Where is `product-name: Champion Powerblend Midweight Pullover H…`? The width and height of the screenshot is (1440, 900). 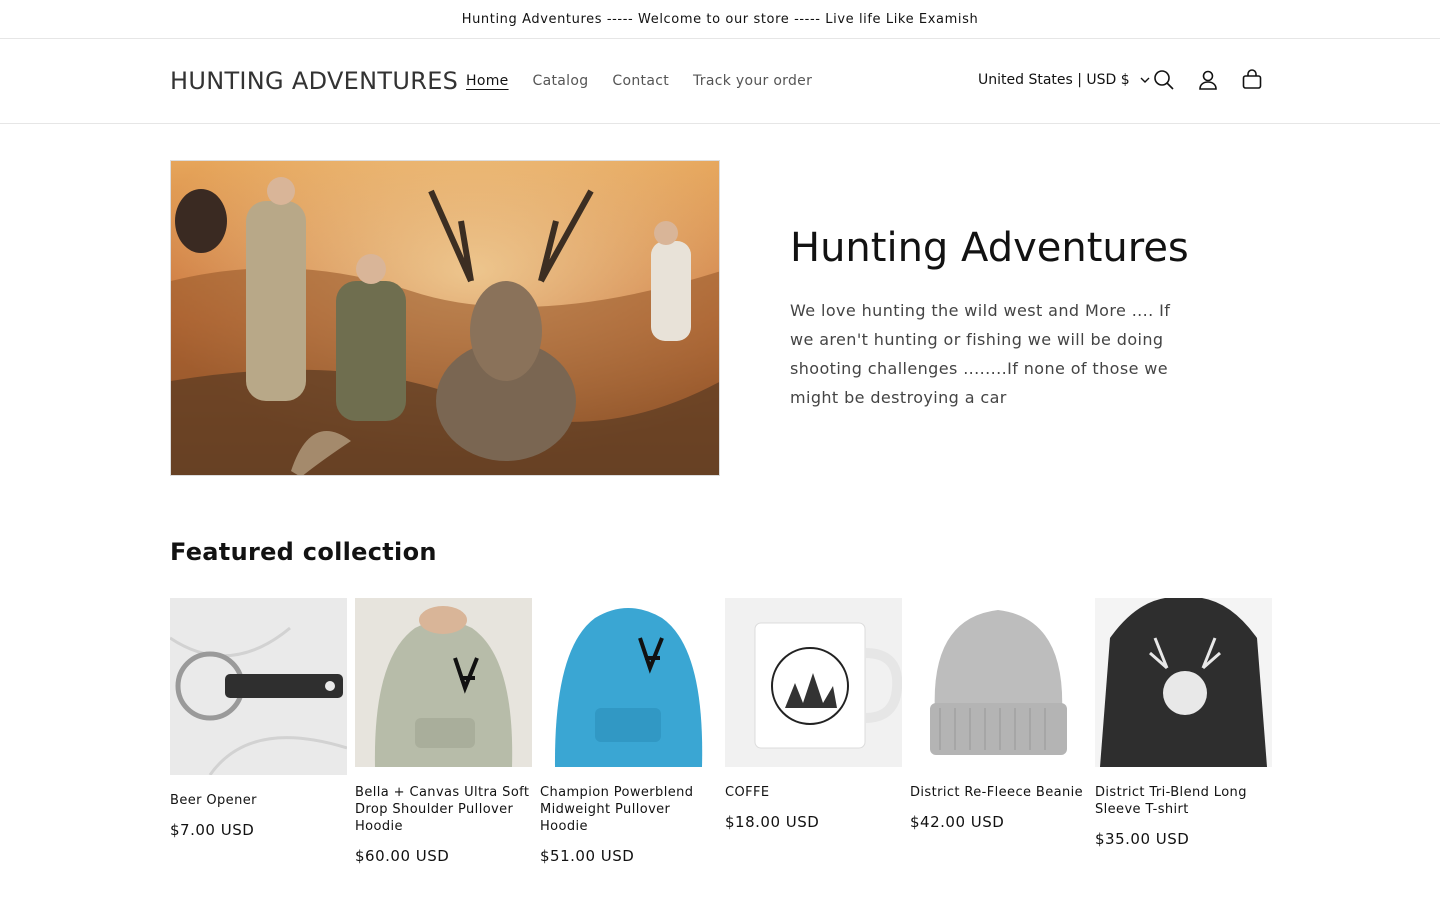 product-name: Champion Powerblend Midweight Pullover H… is located at coordinates (628, 809).